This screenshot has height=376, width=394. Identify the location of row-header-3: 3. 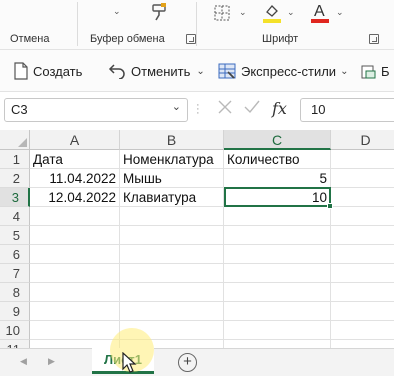
(15, 197).